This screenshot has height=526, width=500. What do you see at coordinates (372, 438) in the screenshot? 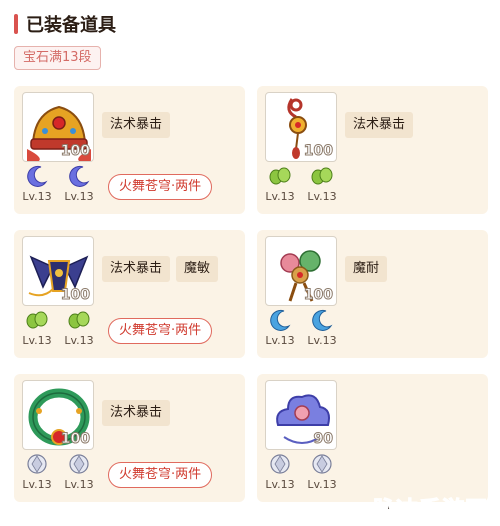
I see `equipment-card-6: 90 Lv.13 Lv.13` at bounding box center [372, 438].